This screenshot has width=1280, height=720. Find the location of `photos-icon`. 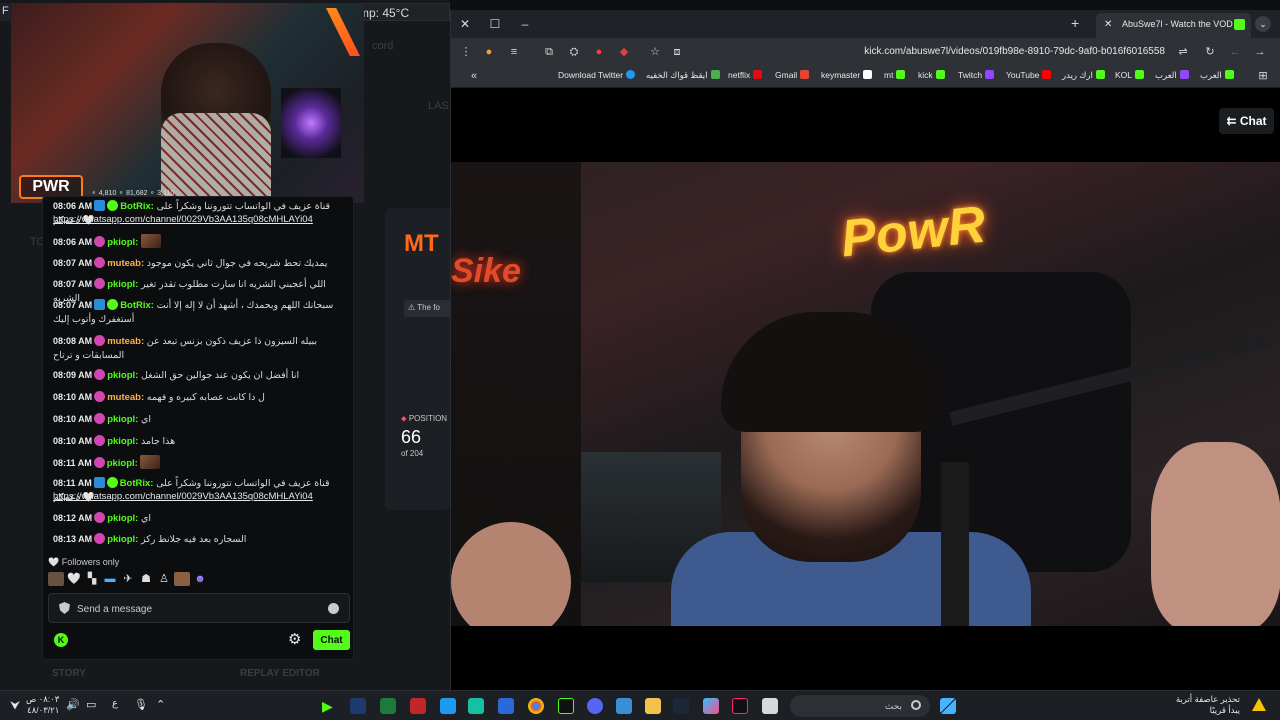

photos-icon is located at coordinates (506, 706).